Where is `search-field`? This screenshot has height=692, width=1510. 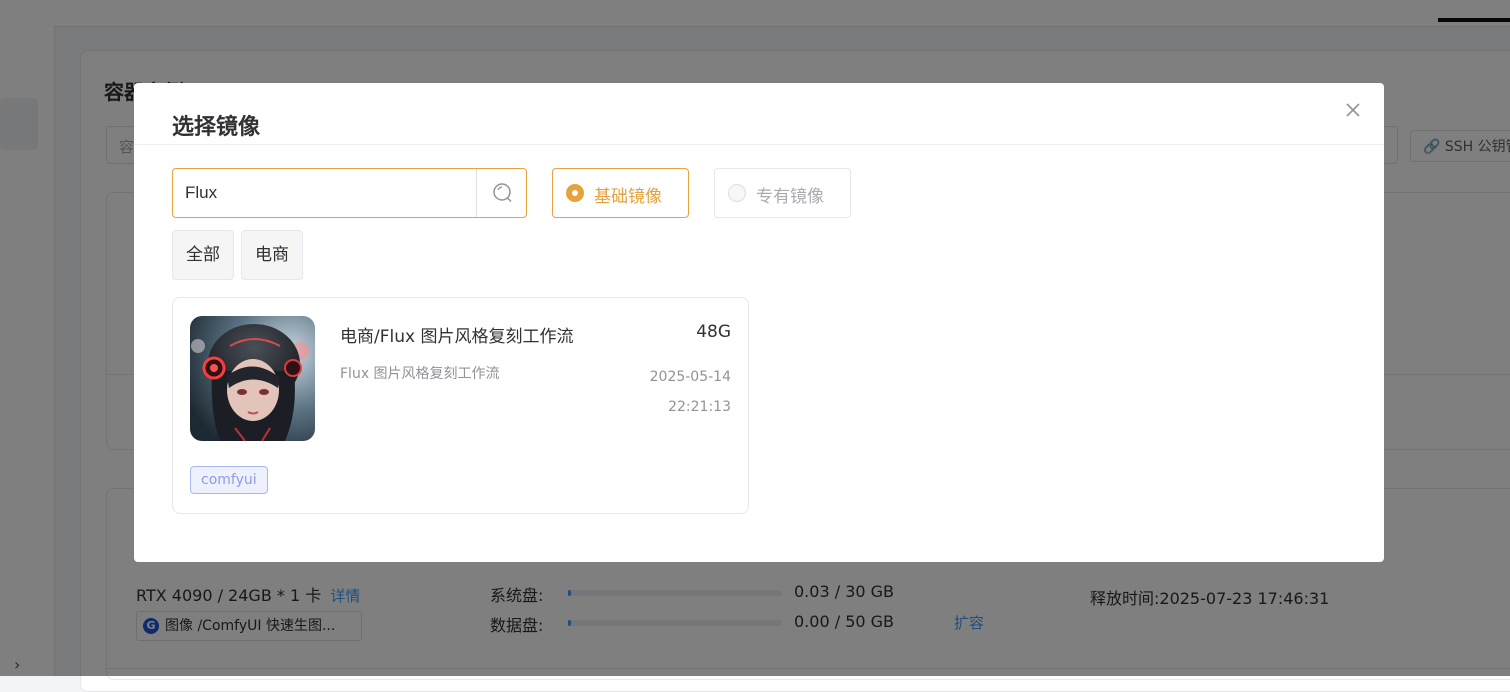
search-field is located at coordinates (349, 193).